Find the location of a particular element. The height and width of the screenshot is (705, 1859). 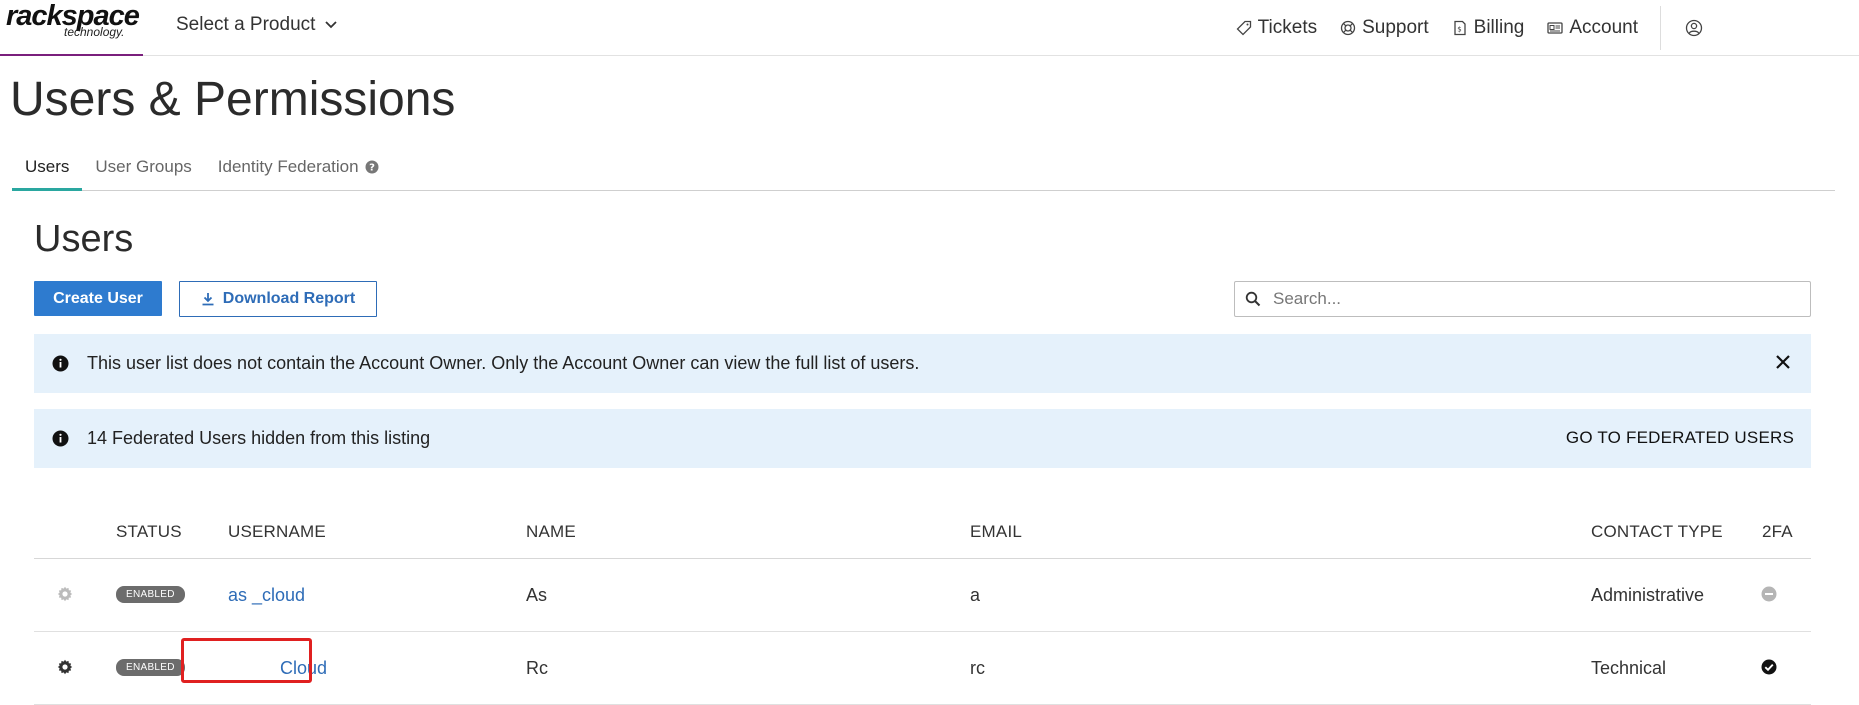

tab-bar: Users User Groups Identity Federation ? is located at coordinates (923, 170).